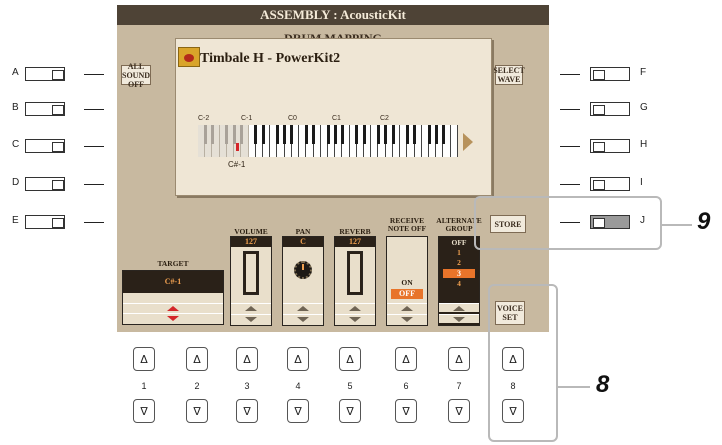 This screenshot has height=445, width=722. I want to click on up-arrow-icon, so click(251, 308).